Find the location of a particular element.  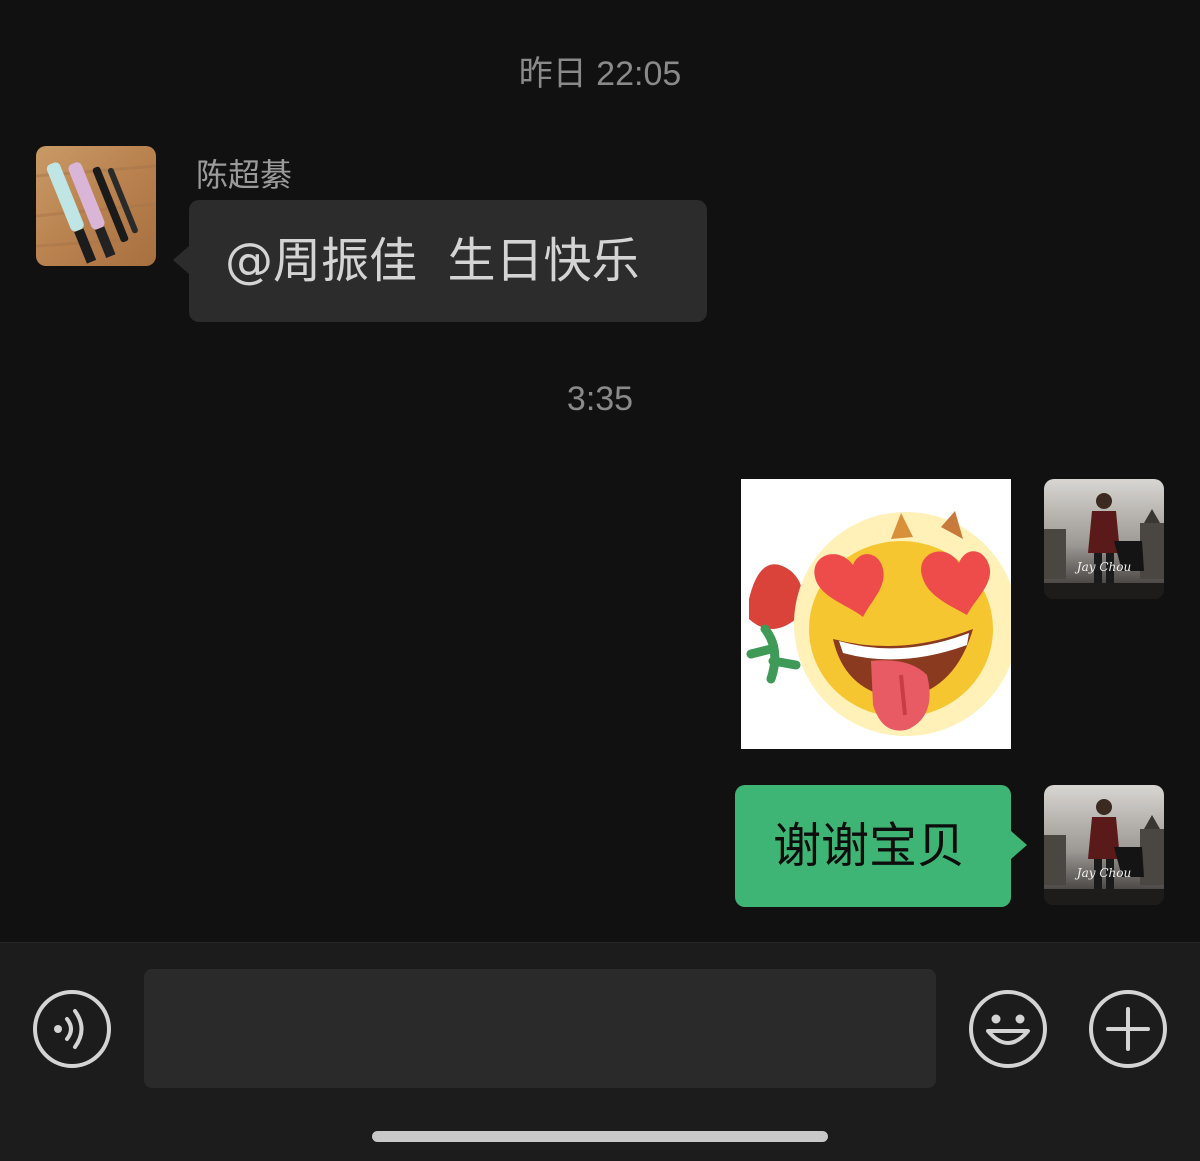

plus-icon is located at coordinates (1128, 1029).